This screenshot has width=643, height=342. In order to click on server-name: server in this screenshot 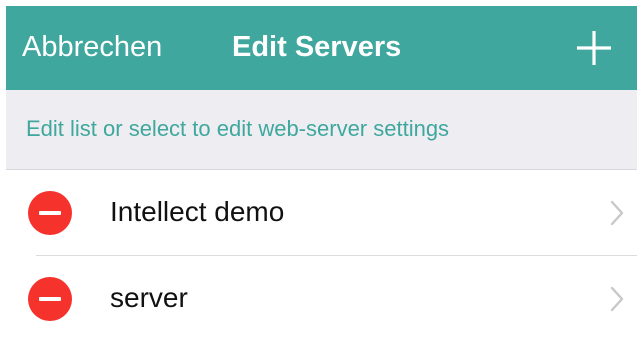, I will do `click(149, 297)`.